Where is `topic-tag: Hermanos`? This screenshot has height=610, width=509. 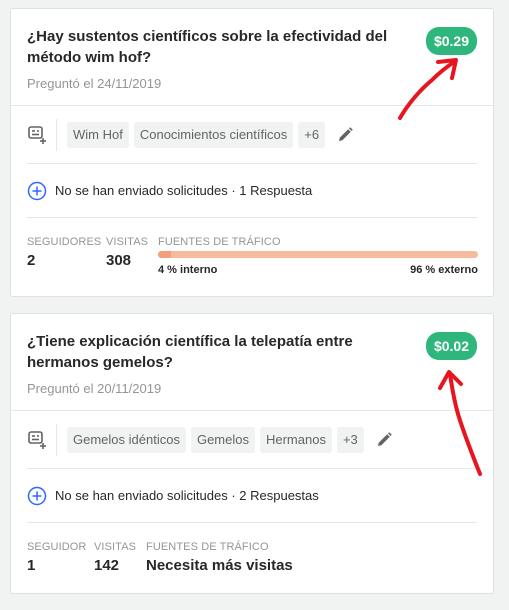 topic-tag: Hermanos is located at coordinates (295, 439).